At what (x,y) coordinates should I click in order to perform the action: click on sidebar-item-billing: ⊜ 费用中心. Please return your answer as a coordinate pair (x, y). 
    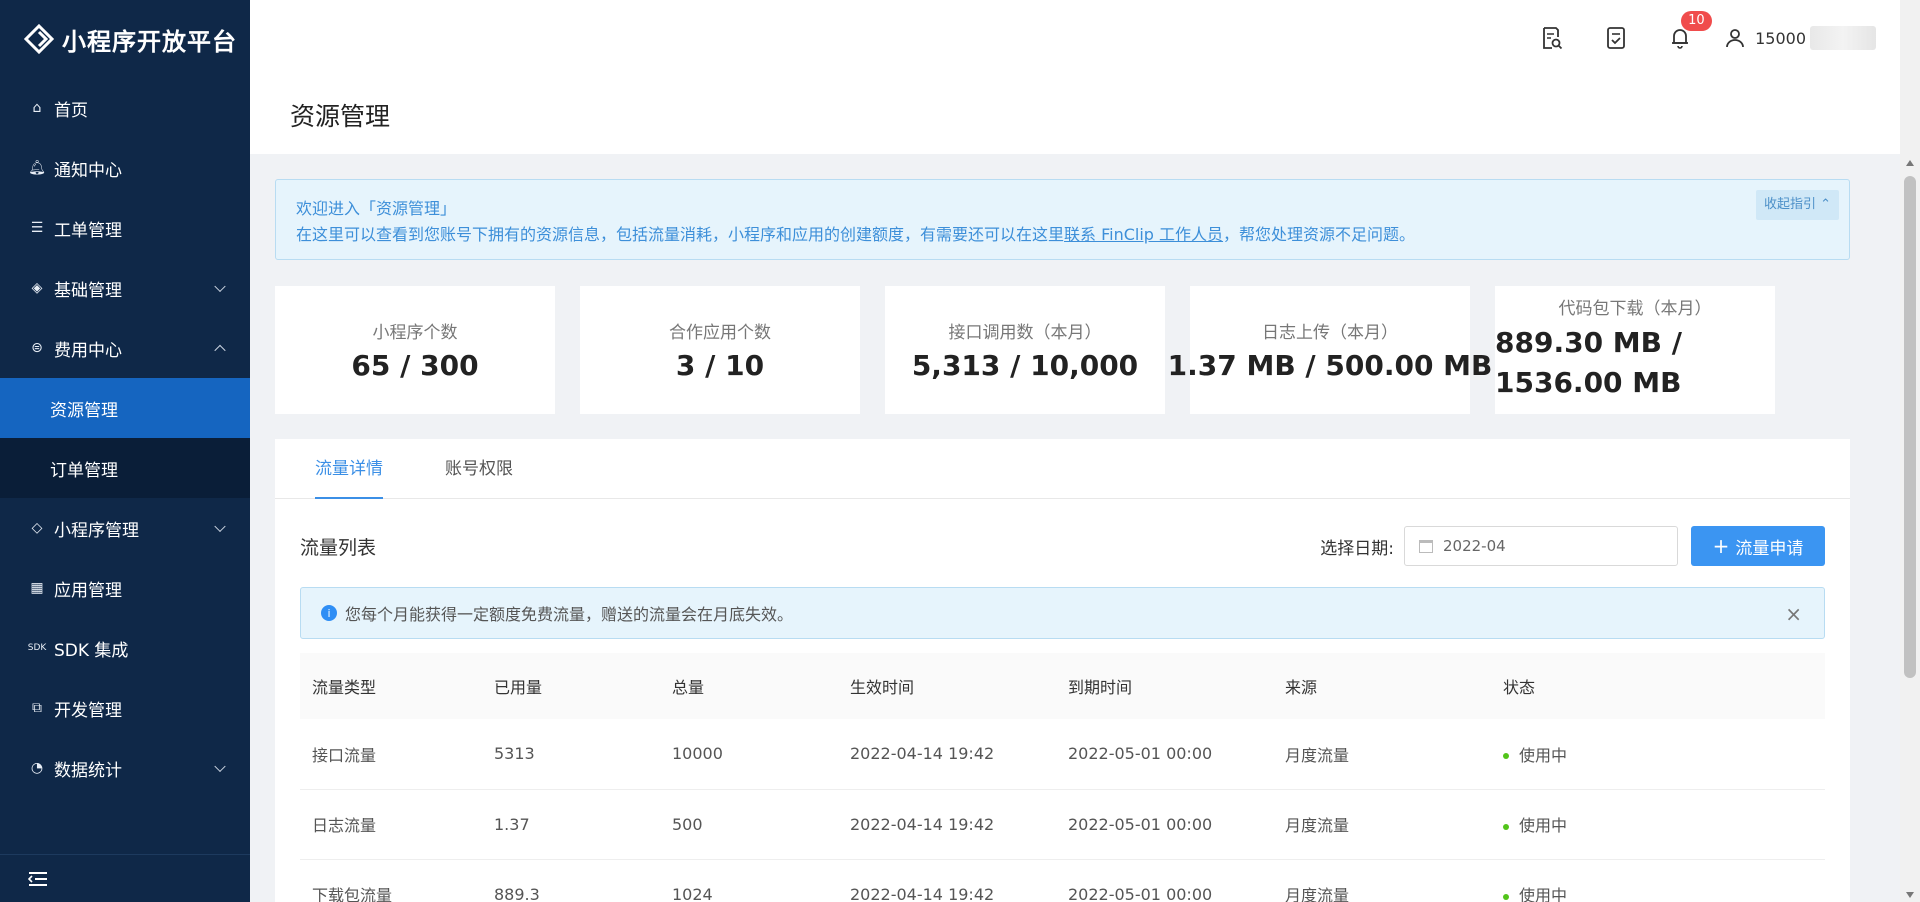
    Looking at the image, I should click on (125, 348).